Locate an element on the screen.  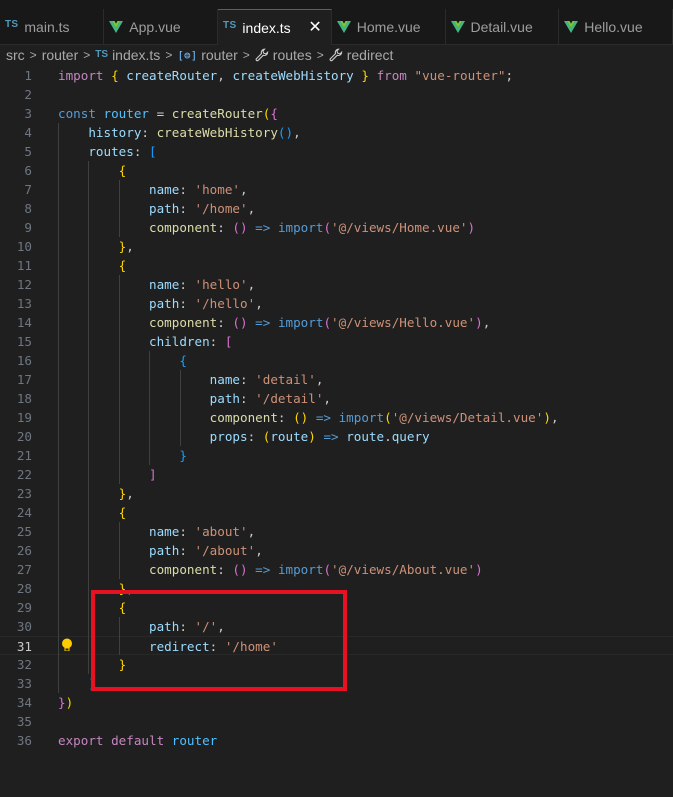
code-token: props is located at coordinates (228, 436).